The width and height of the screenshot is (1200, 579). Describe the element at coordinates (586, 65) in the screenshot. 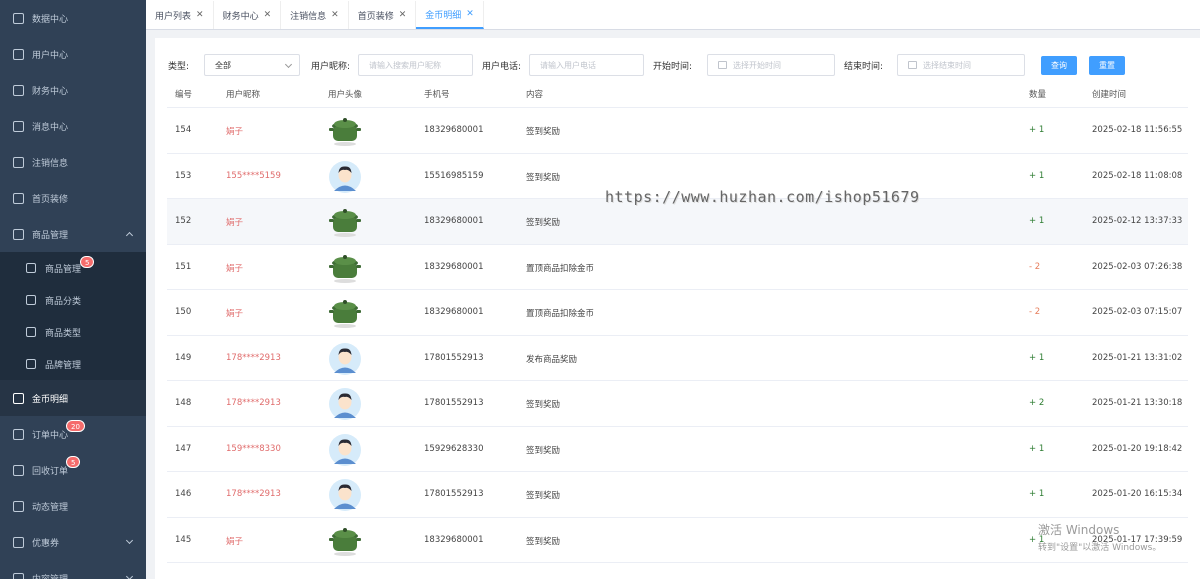

I see `phone-input: 请输入用户电话` at that location.